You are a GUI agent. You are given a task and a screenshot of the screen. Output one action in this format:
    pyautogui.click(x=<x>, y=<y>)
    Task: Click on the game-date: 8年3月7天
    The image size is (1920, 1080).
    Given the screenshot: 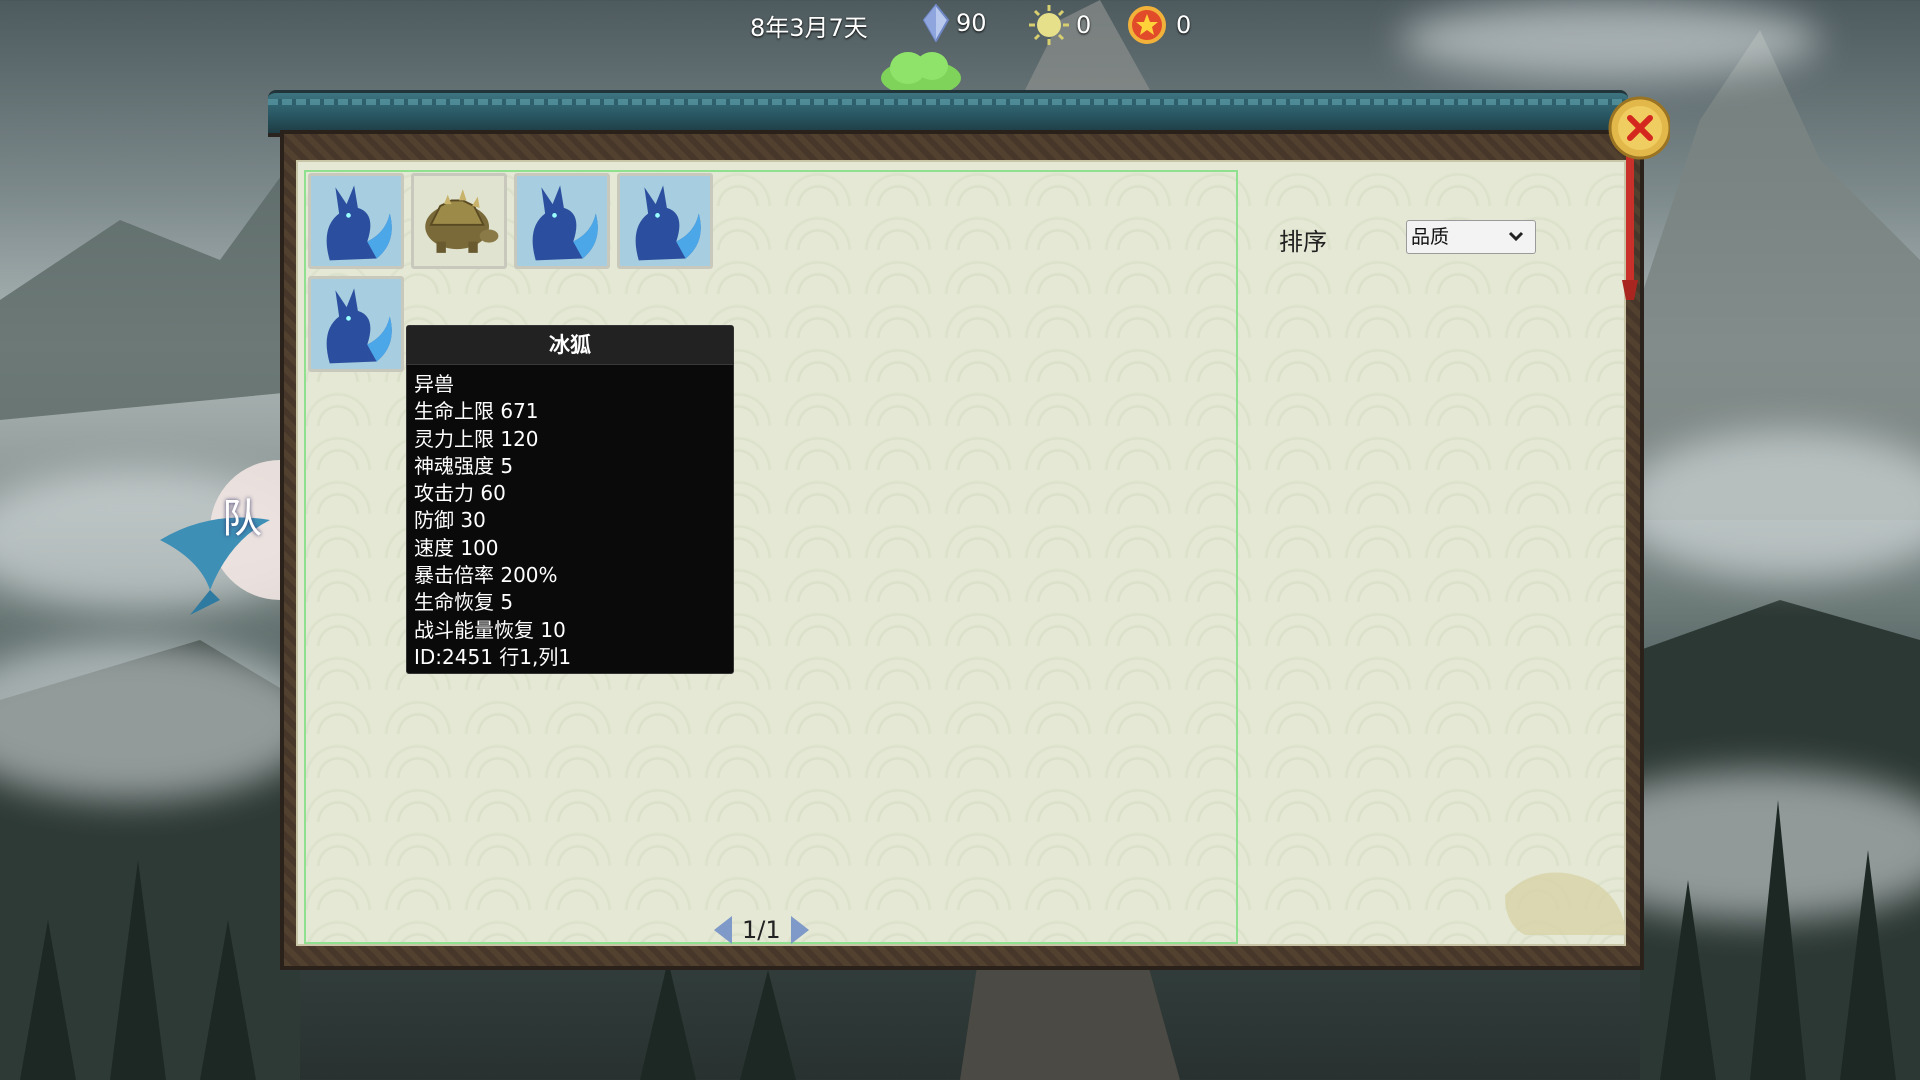 What is the action you would take?
    pyautogui.click(x=809, y=28)
    